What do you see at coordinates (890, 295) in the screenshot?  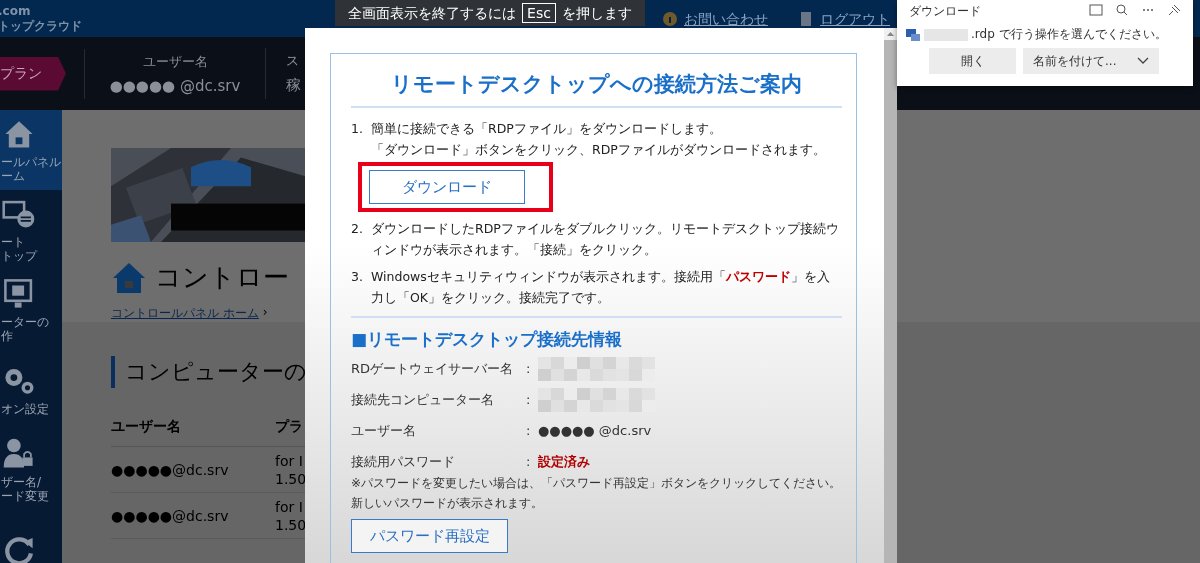 I see `scrollbar` at bounding box center [890, 295].